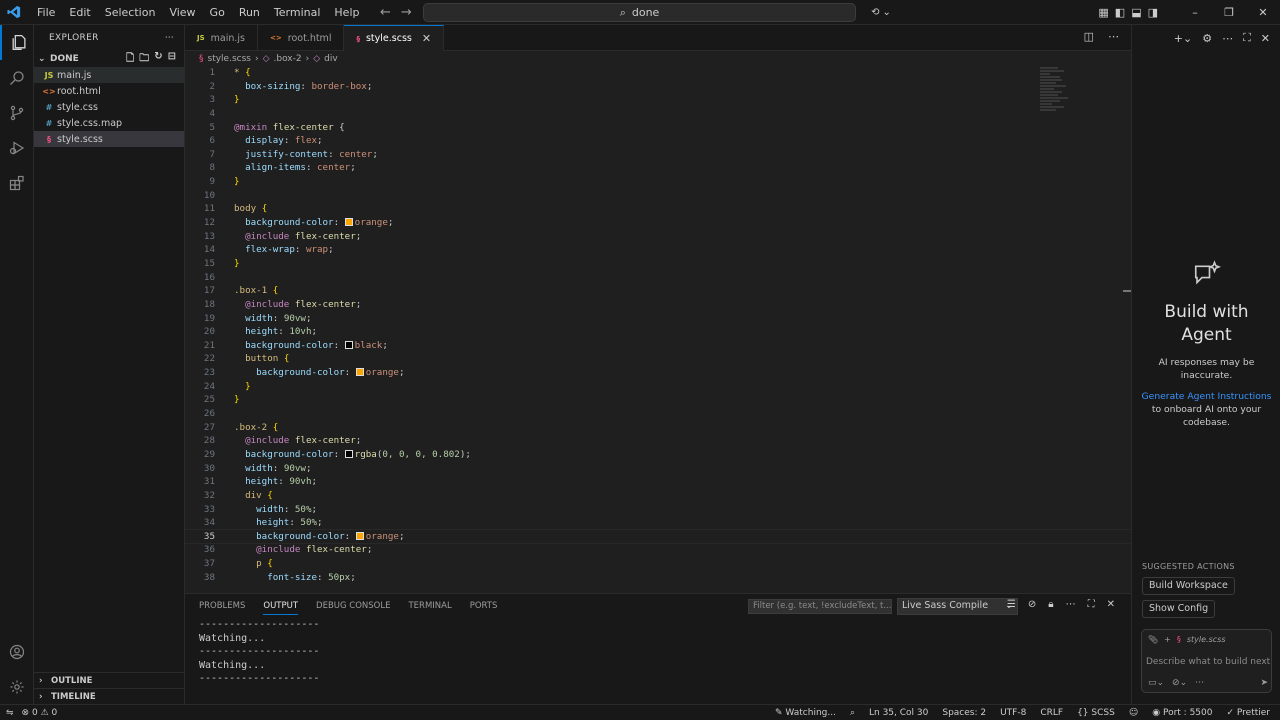  Describe the element at coordinates (881, 12) in the screenshot. I see `copilot-menu-button: ⟲ ⌄` at that location.